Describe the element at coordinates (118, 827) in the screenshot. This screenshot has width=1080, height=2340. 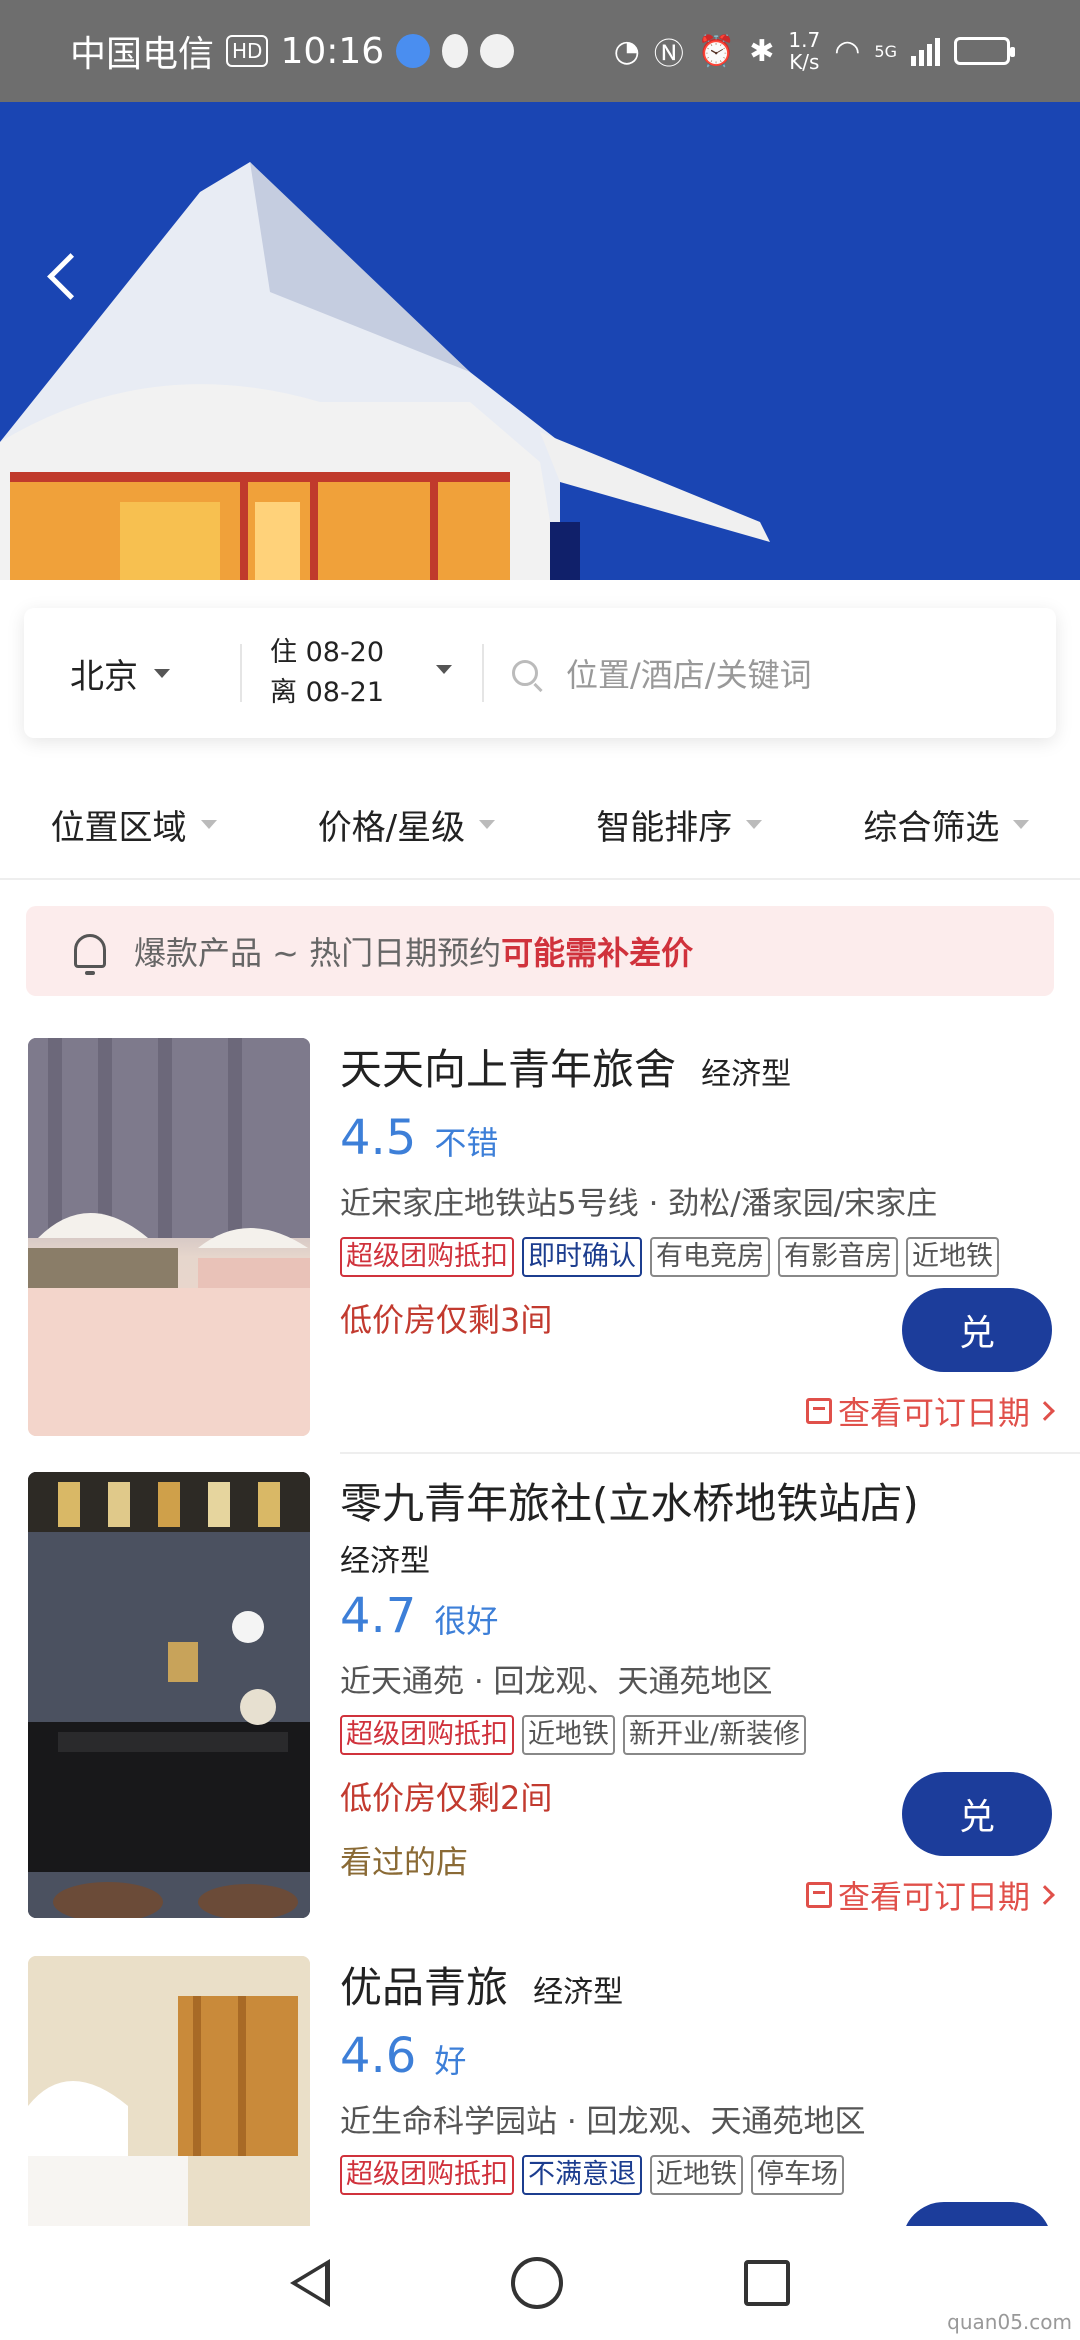
I see `filter-label: 位置区域` at that location.